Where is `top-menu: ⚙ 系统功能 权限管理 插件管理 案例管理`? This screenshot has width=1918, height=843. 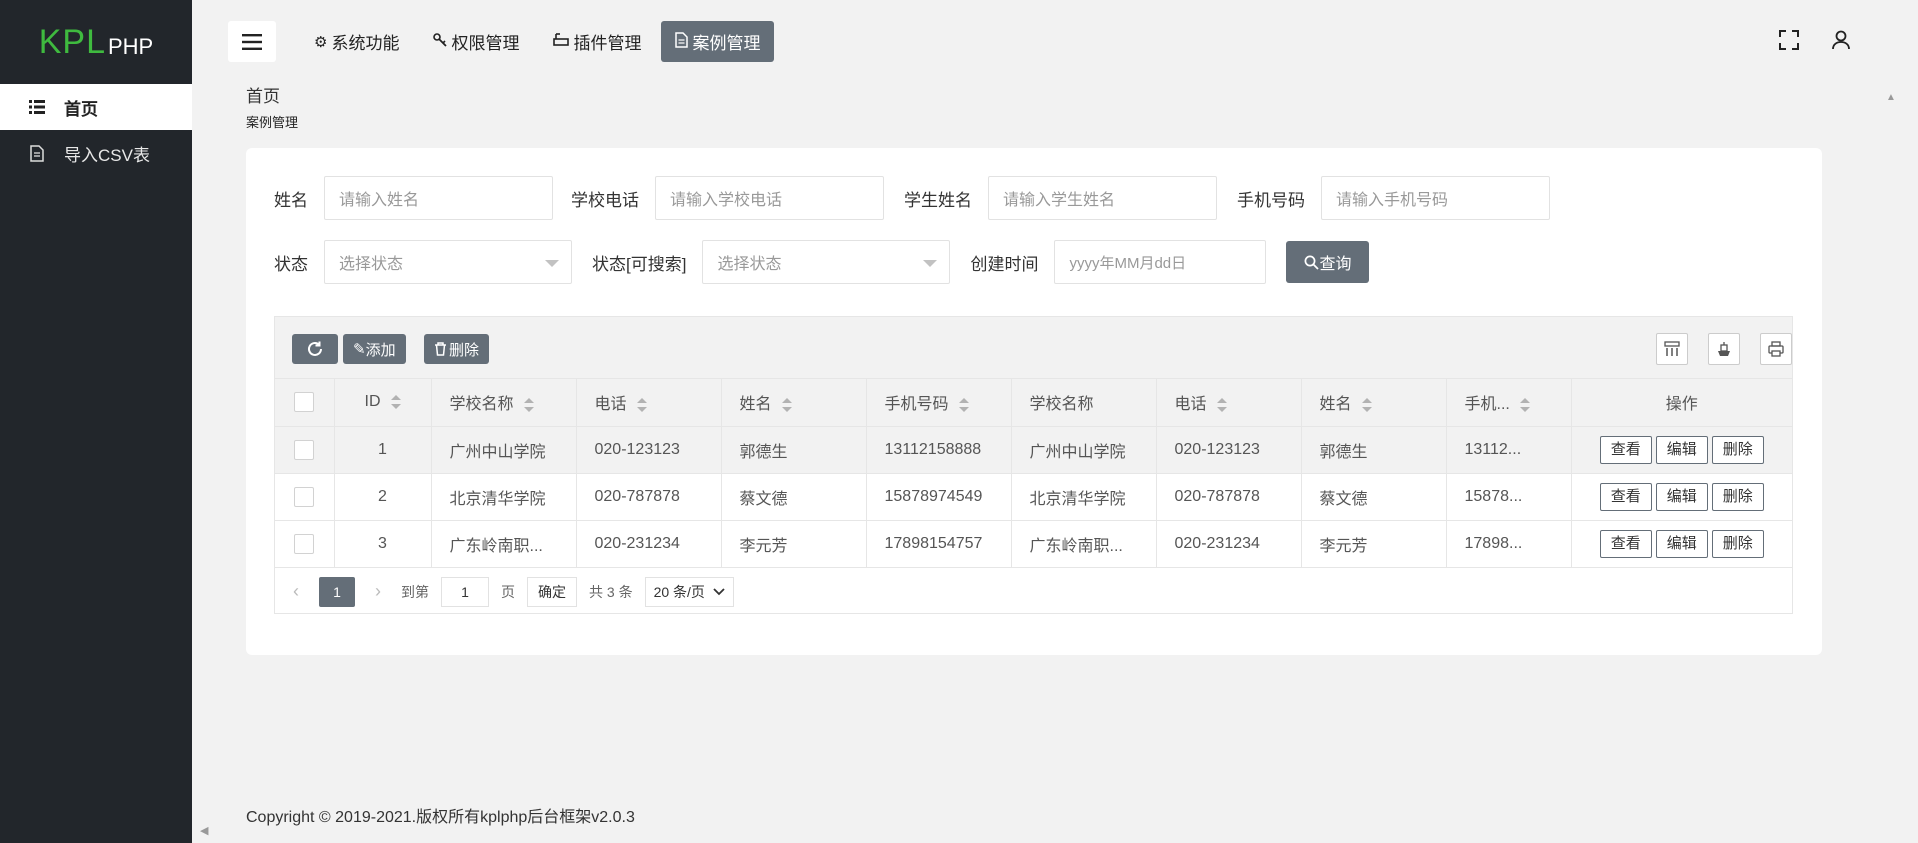
top-menu: ⚙ 系统功能 权限管理 插件管理 案例管理 is located at coordinates (540, 41).